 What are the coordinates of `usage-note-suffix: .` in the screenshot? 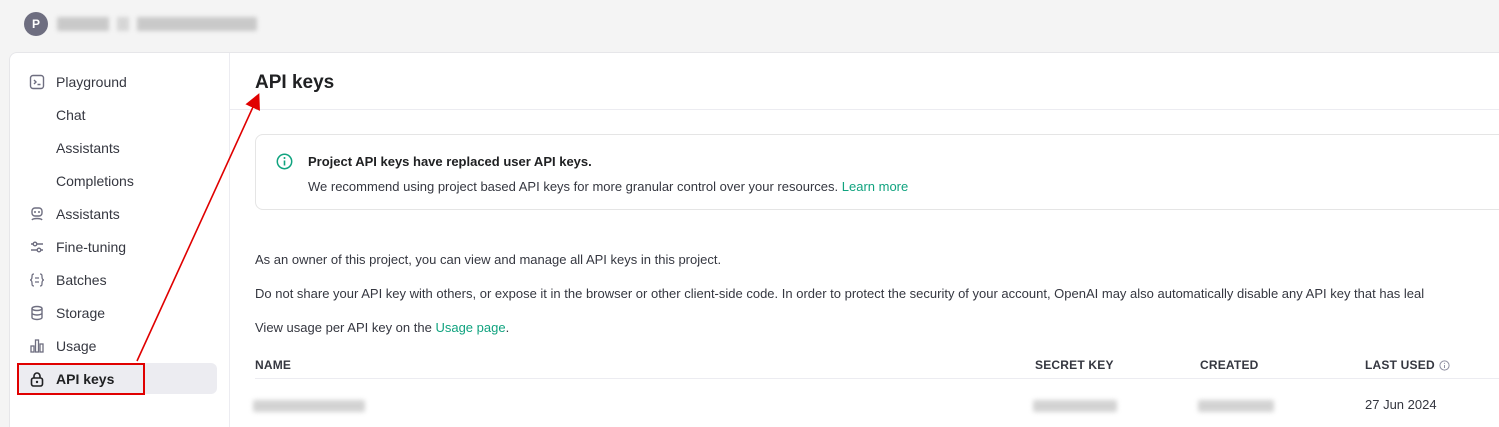 It's located at (507, 327).